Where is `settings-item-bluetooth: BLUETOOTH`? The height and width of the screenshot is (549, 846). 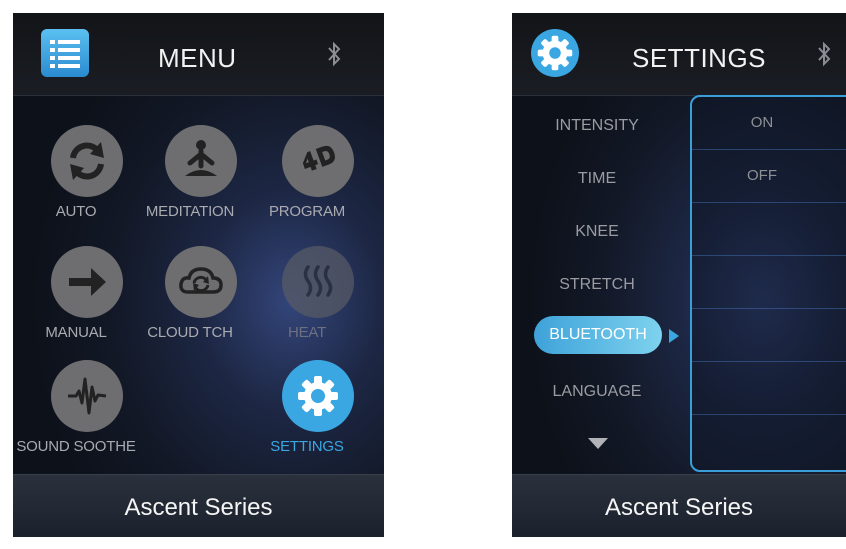
settings-item-bluetooth: BLUETOOTH is located at coordinates (598, 335).